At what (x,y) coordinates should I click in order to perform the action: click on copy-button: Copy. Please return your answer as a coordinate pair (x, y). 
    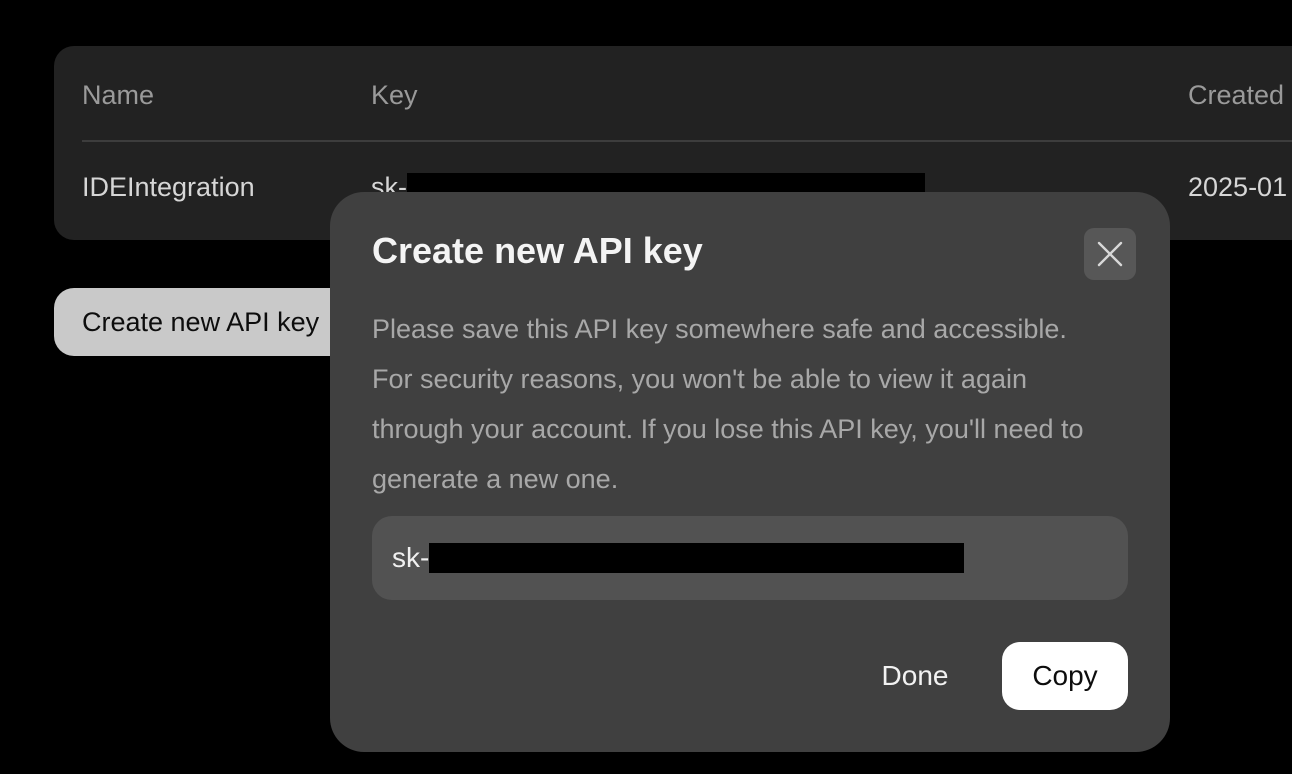
    Looking at the image, I should click on (1065, 676).